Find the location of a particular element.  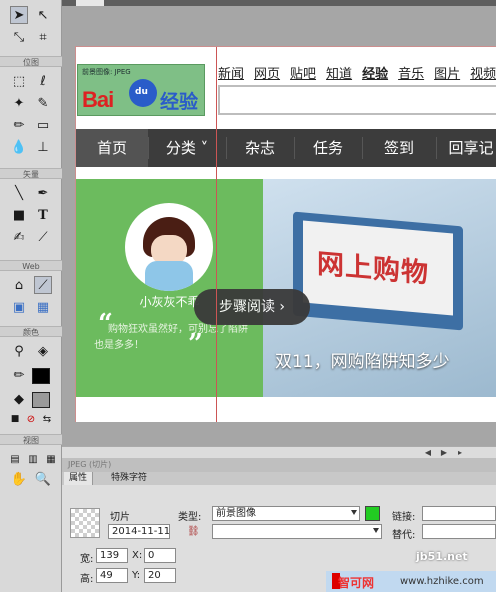

y-label: Y: is located at coordinates (136, 575).